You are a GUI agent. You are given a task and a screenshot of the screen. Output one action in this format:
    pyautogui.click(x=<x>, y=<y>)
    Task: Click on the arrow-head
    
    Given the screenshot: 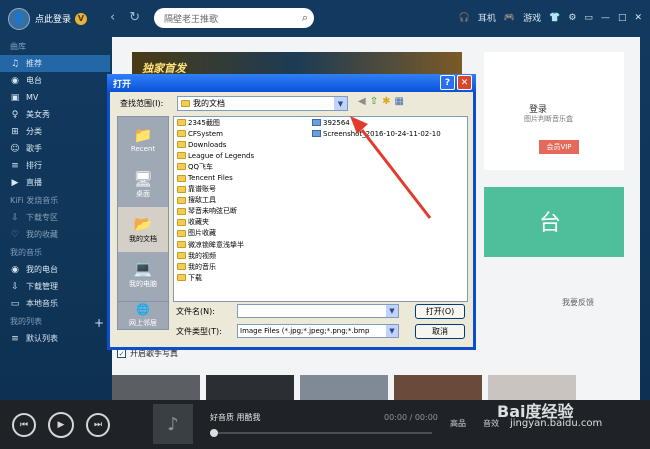 What is the action you would take?
    pyautogui.click(x=359, y=125)
    